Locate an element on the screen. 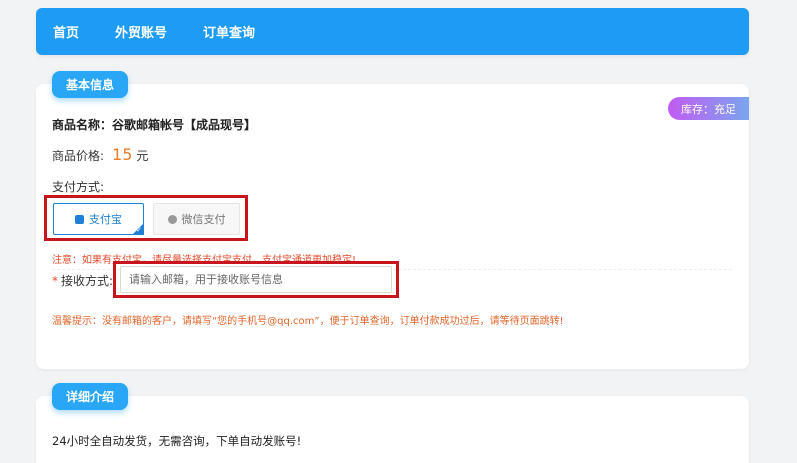  alipay-option-button: 支付宝 ✓ is located at coordinates (98, 219).